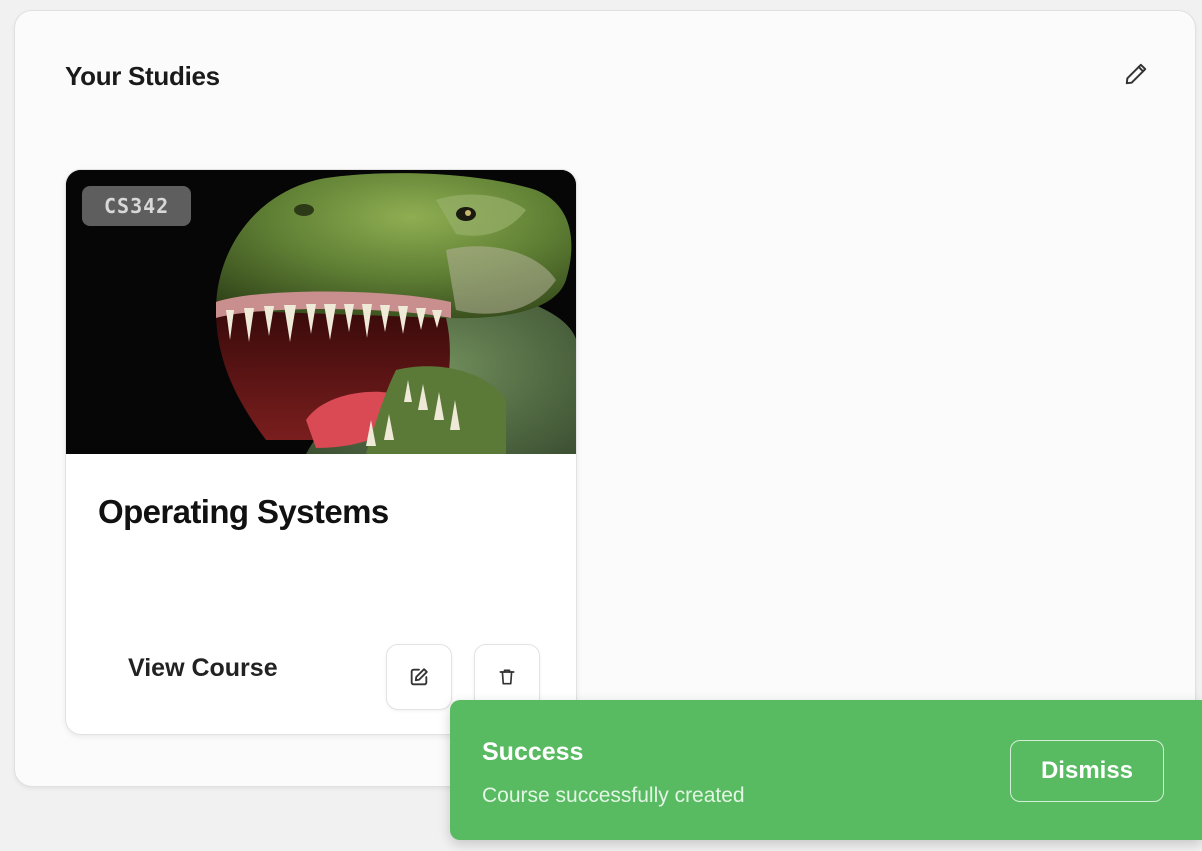  I want to click on edit-square-icon, so click(419, 677).